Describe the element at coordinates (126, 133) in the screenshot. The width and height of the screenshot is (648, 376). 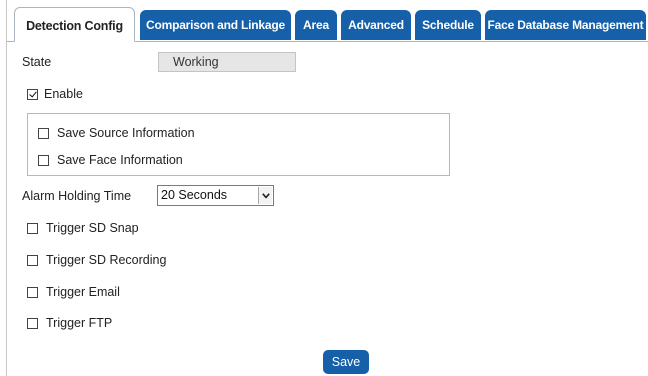
I see `save-source-info-label: Save Source Information` at that location.